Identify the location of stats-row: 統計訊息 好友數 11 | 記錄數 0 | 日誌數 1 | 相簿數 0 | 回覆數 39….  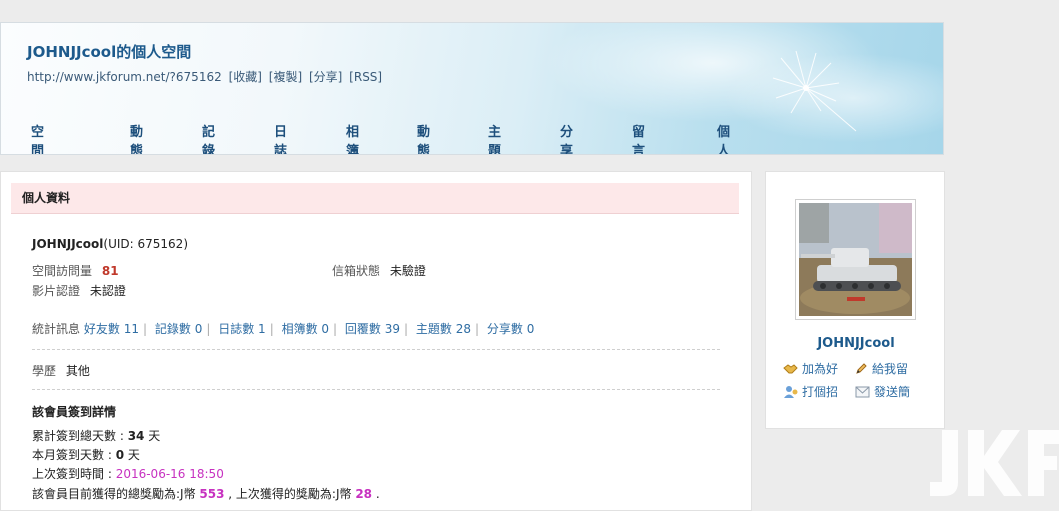
(283, 329).